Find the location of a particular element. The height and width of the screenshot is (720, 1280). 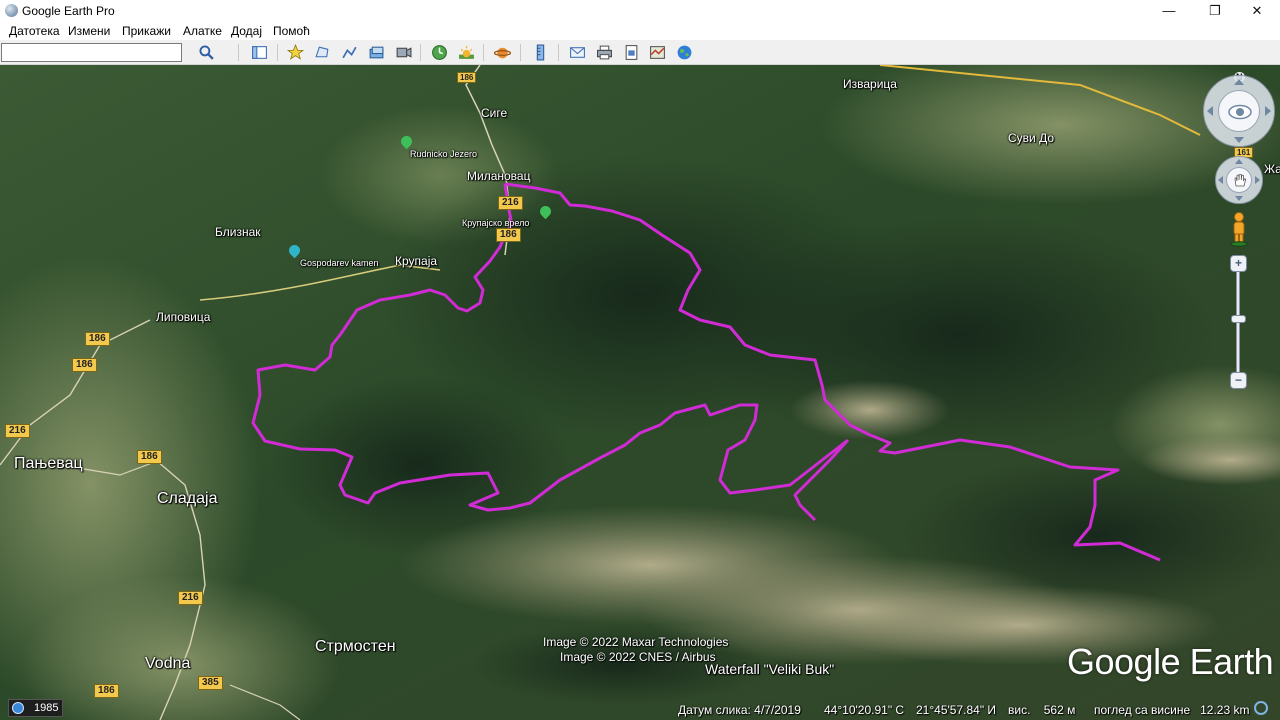

place-label: Жа is located at coordinates (1272, 169).